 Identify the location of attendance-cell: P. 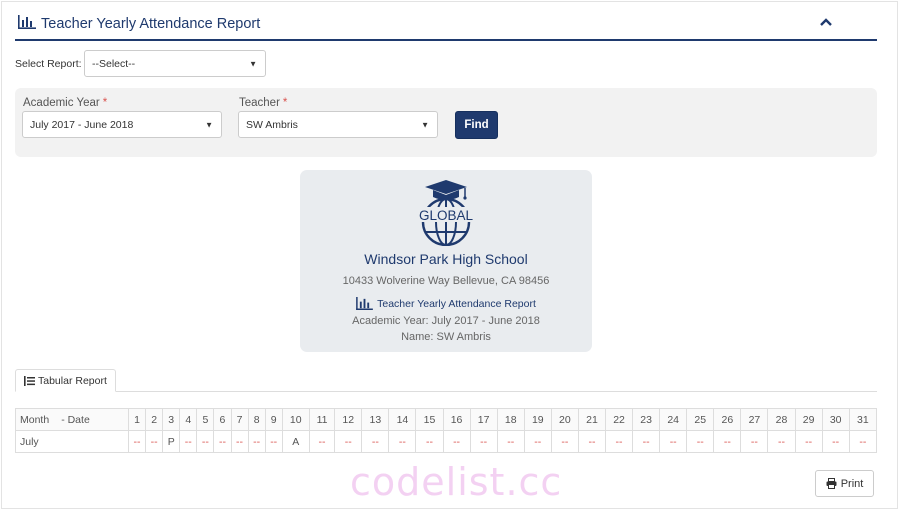
(171, 441).